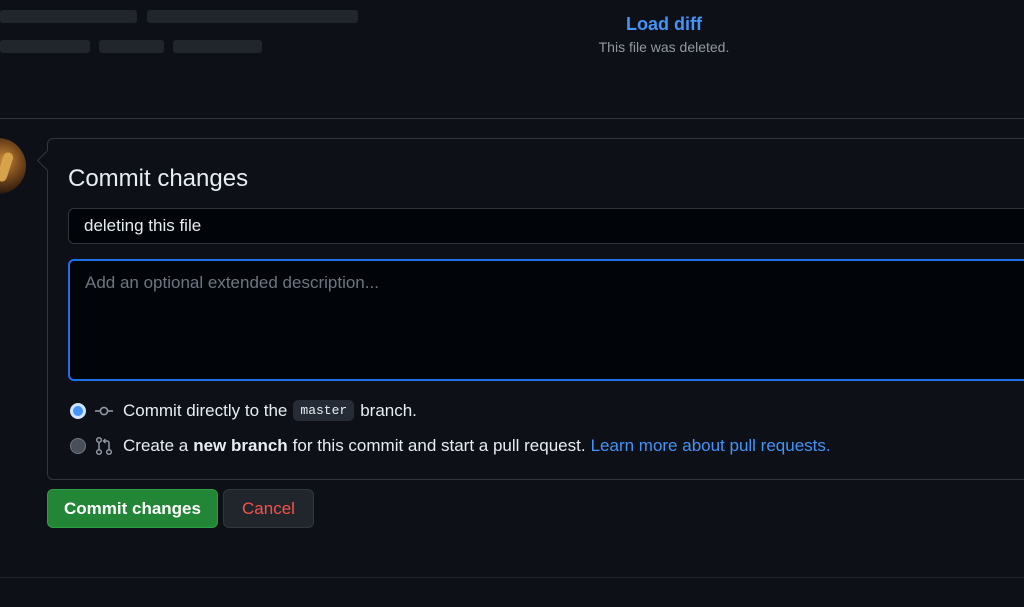  What do you see at coordinates (104, 410) in the screenshot?
I see `git-commit-icon` at bounding box center [104, 410].